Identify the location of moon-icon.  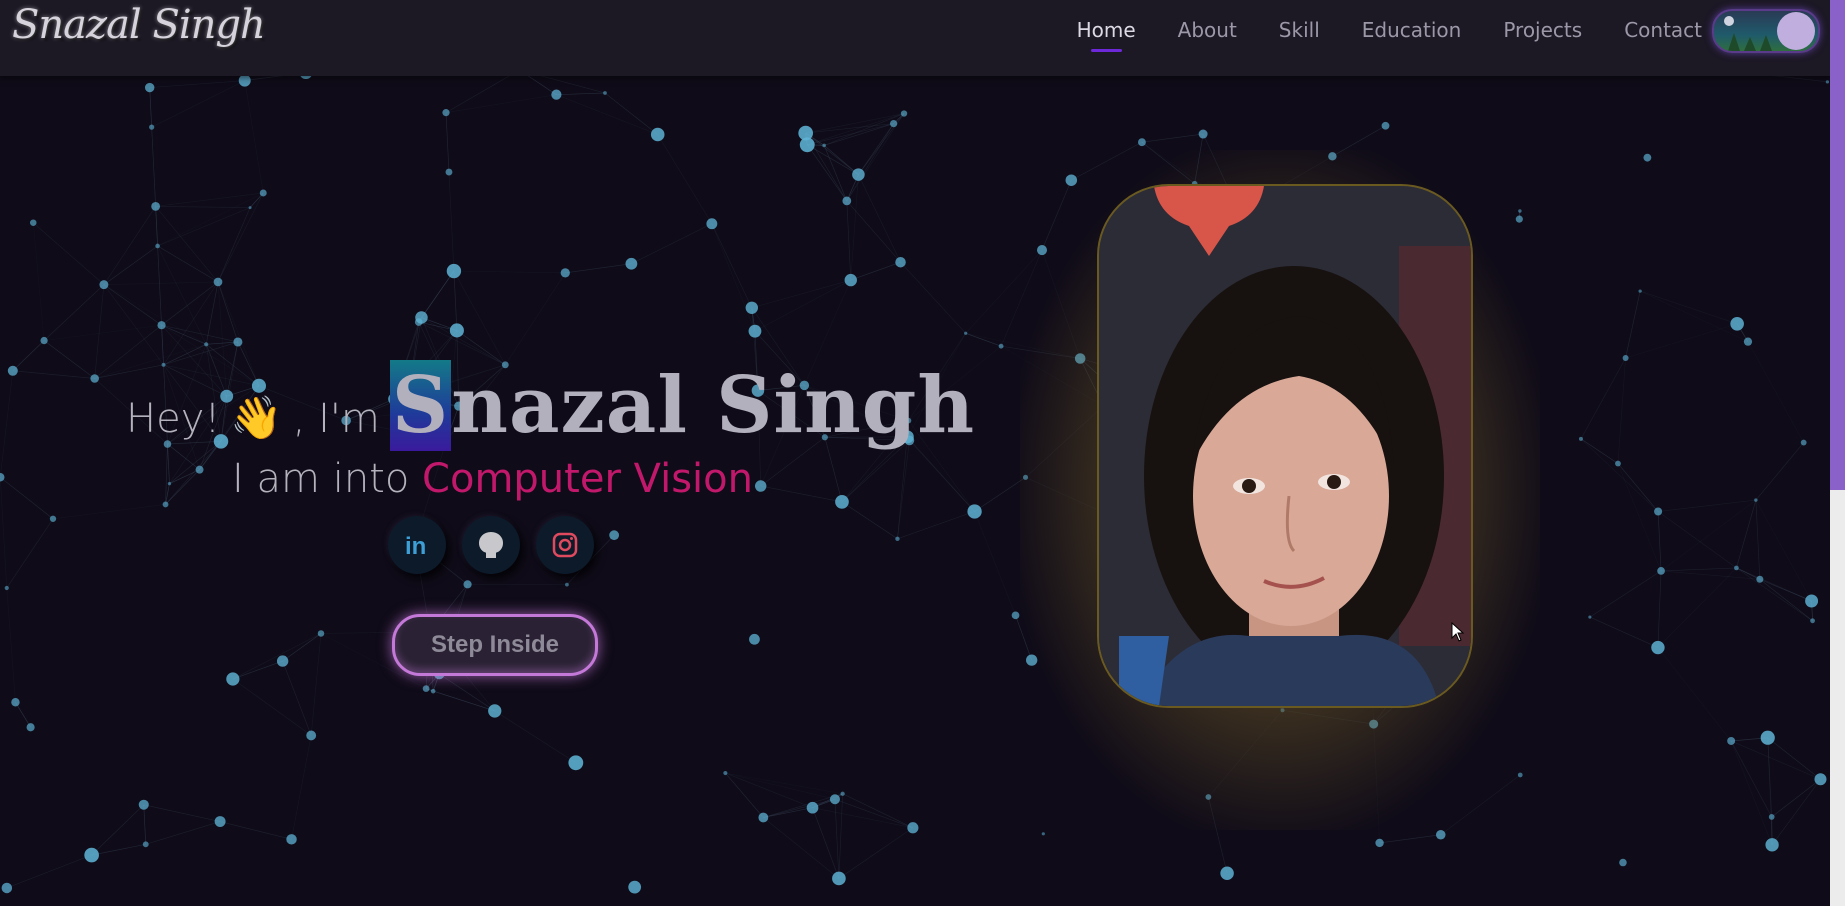
(1729, 21).